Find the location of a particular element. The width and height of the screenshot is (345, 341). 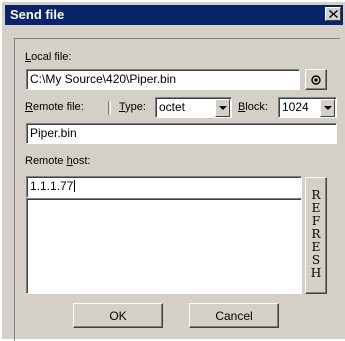

block-label: Block: is located at coordinates (253, 107).